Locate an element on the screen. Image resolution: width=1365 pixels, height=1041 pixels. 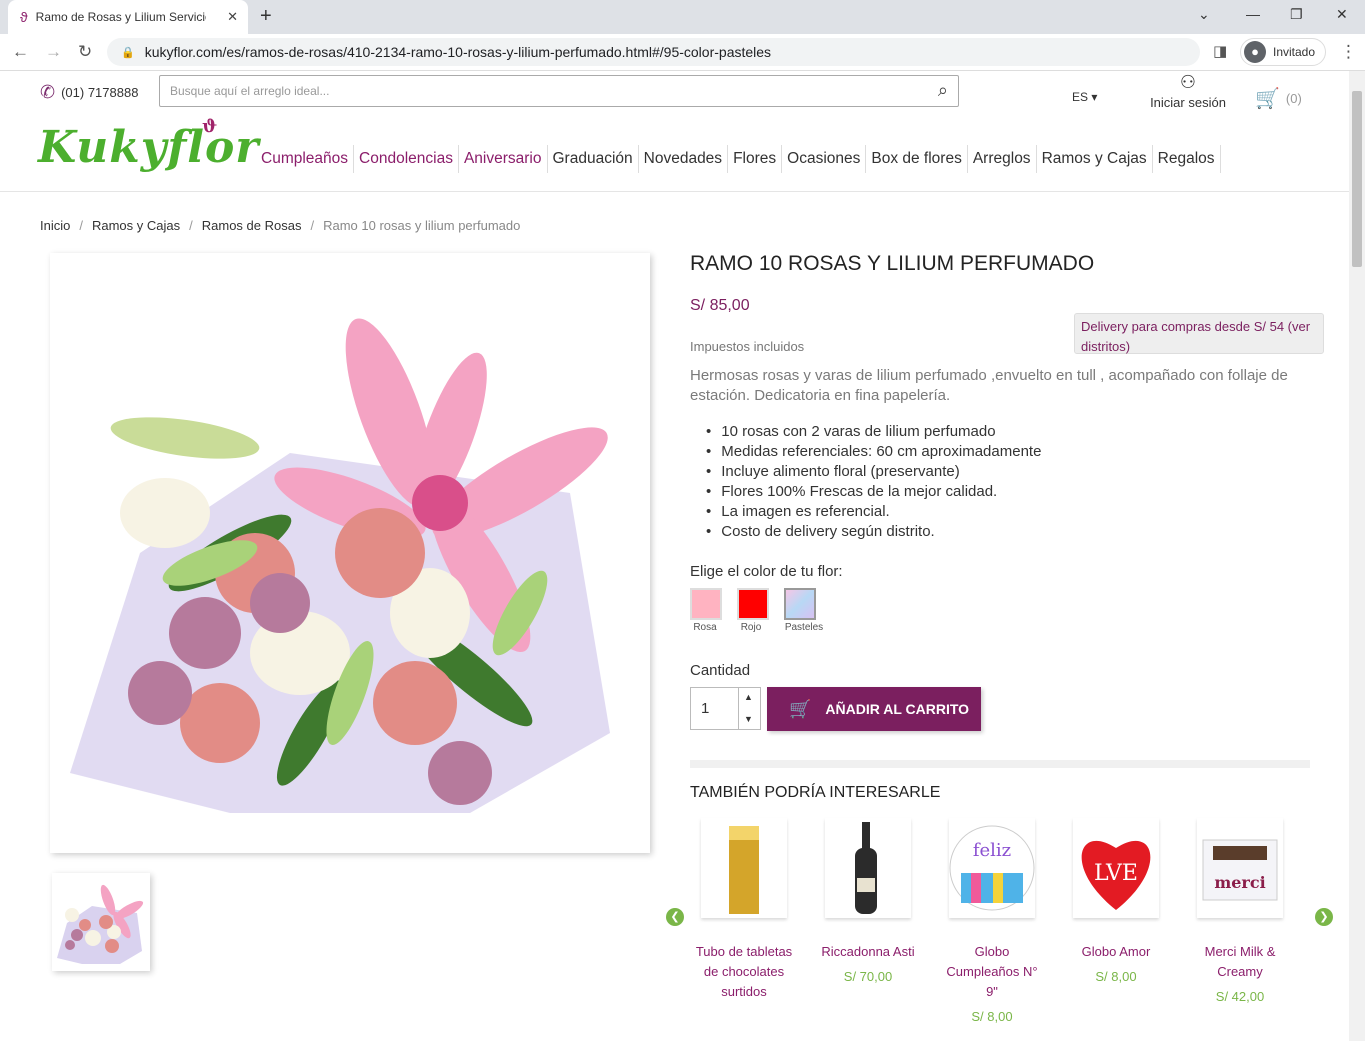
login-label: Iniciar sesión is located at coordinates (1188, 102).